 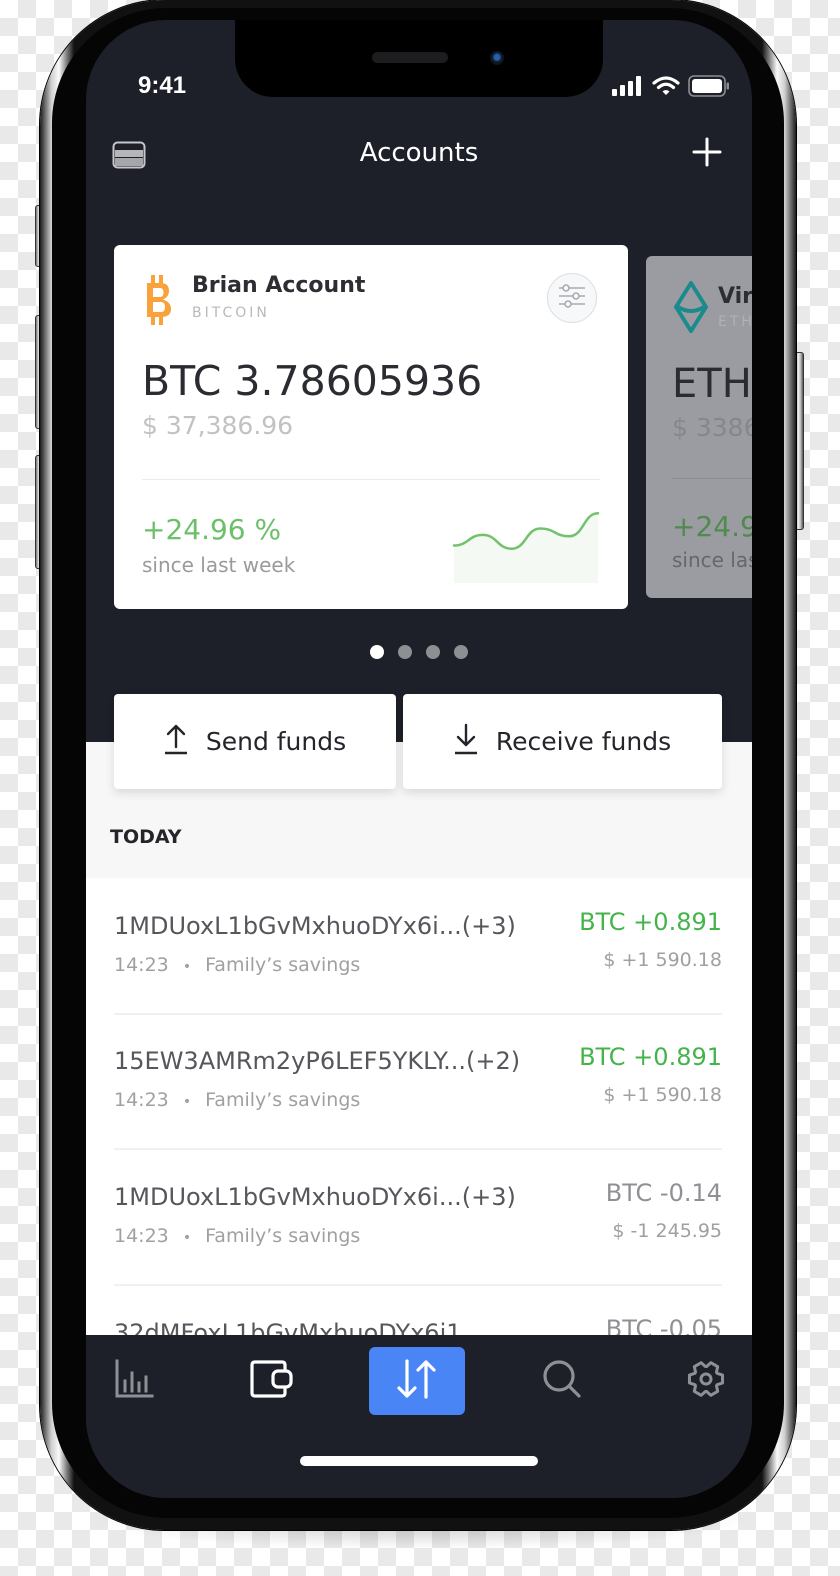 I want to click on sparkline-area, so click(x=526, y=548).